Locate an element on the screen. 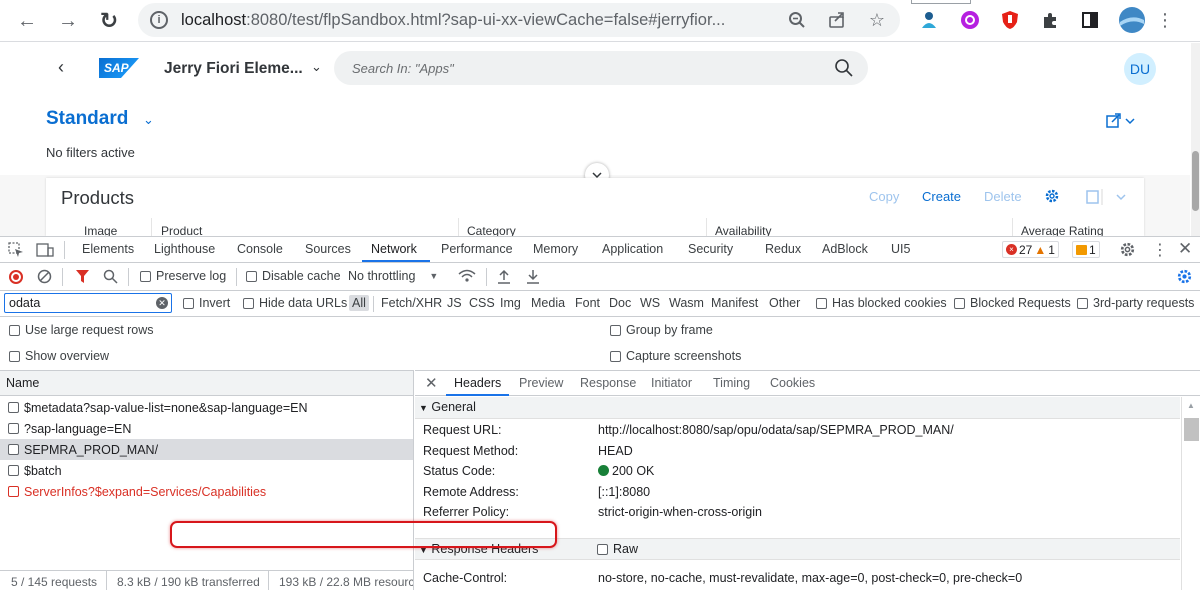 Image resolution: width=1200 pixels, height=590 pixels. hide-data-urls-checkbox: Hide data URLs is located at coordinates (295, 303).